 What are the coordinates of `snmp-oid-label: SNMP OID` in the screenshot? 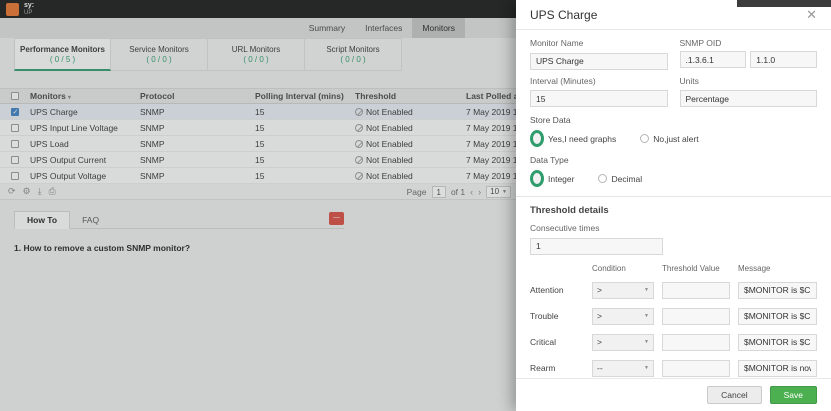 It's located at (700, 43).